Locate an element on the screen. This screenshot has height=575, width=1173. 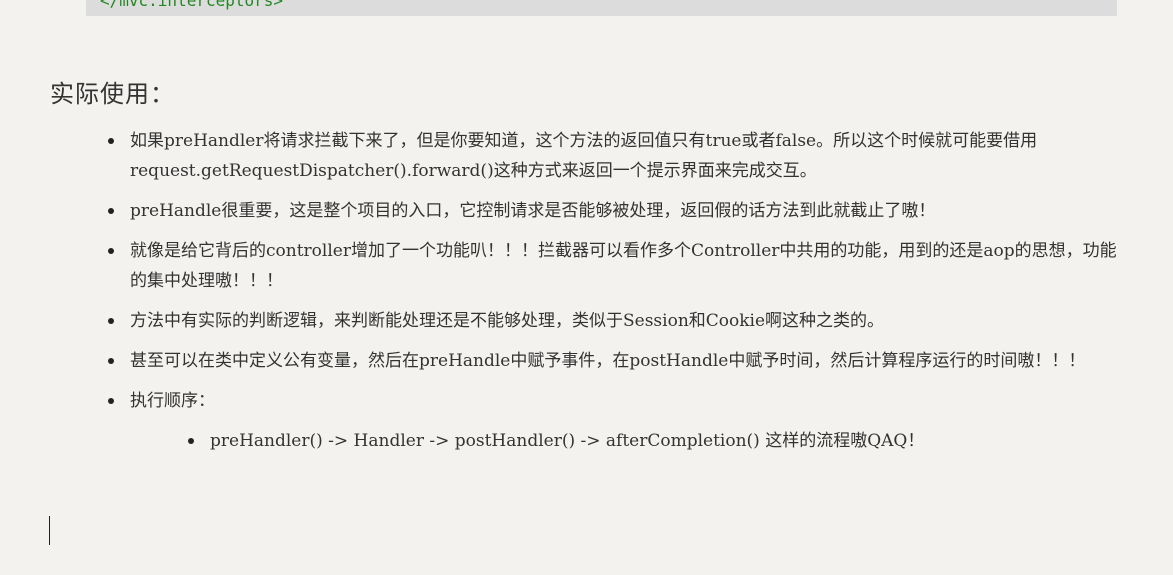
text-cursor is located at coordinates (49, 530).